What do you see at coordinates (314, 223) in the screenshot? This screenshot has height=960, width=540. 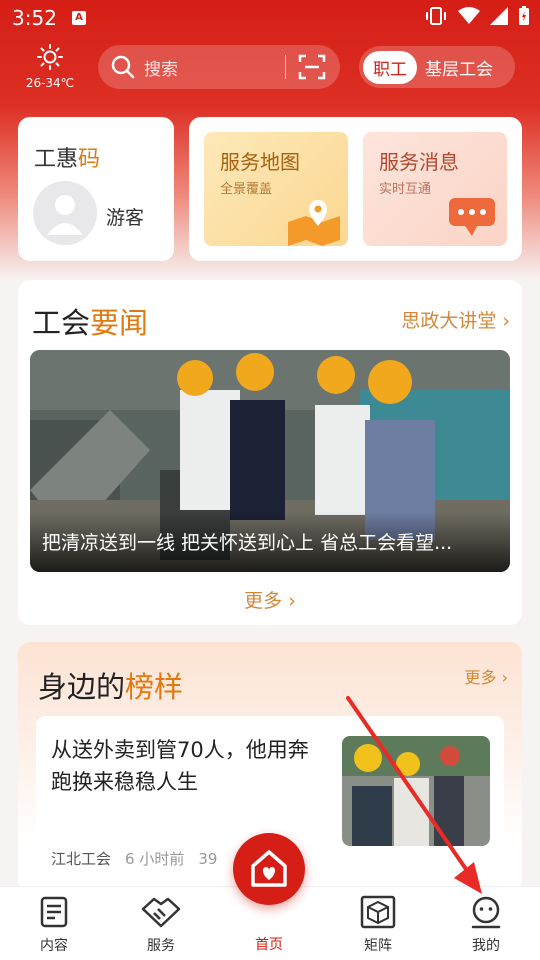 I see `map-pin-icon` at bounding box center [314, 223].